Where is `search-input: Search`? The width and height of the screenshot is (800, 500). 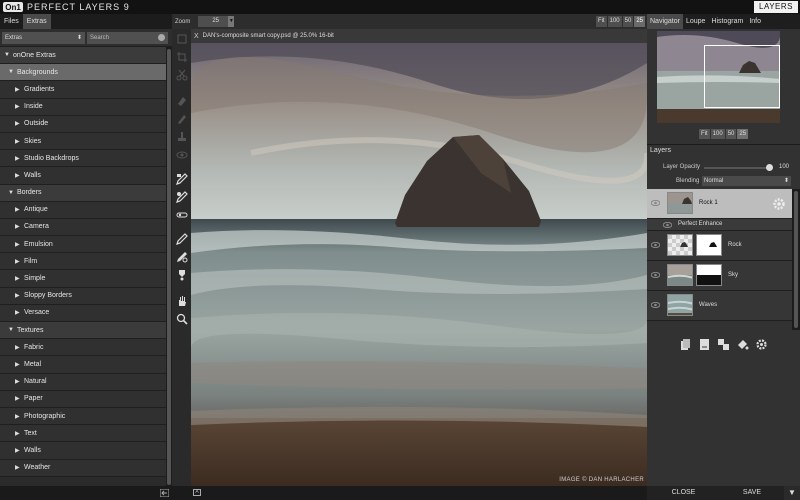 search-input: Search is located at coordinates (127, 37).